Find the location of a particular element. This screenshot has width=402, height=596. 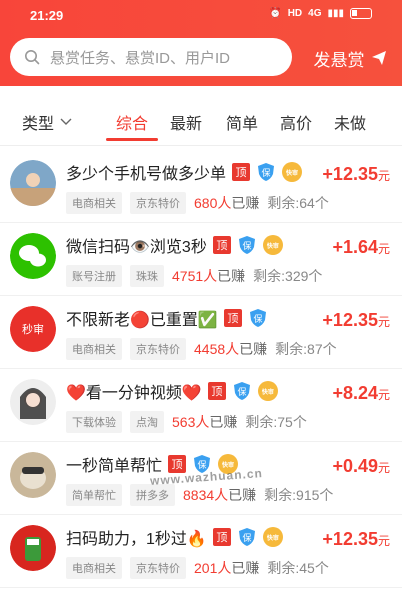

status-icons: ⏰ HD 4G ▮▮▮ is located at coordinates (320, 13).